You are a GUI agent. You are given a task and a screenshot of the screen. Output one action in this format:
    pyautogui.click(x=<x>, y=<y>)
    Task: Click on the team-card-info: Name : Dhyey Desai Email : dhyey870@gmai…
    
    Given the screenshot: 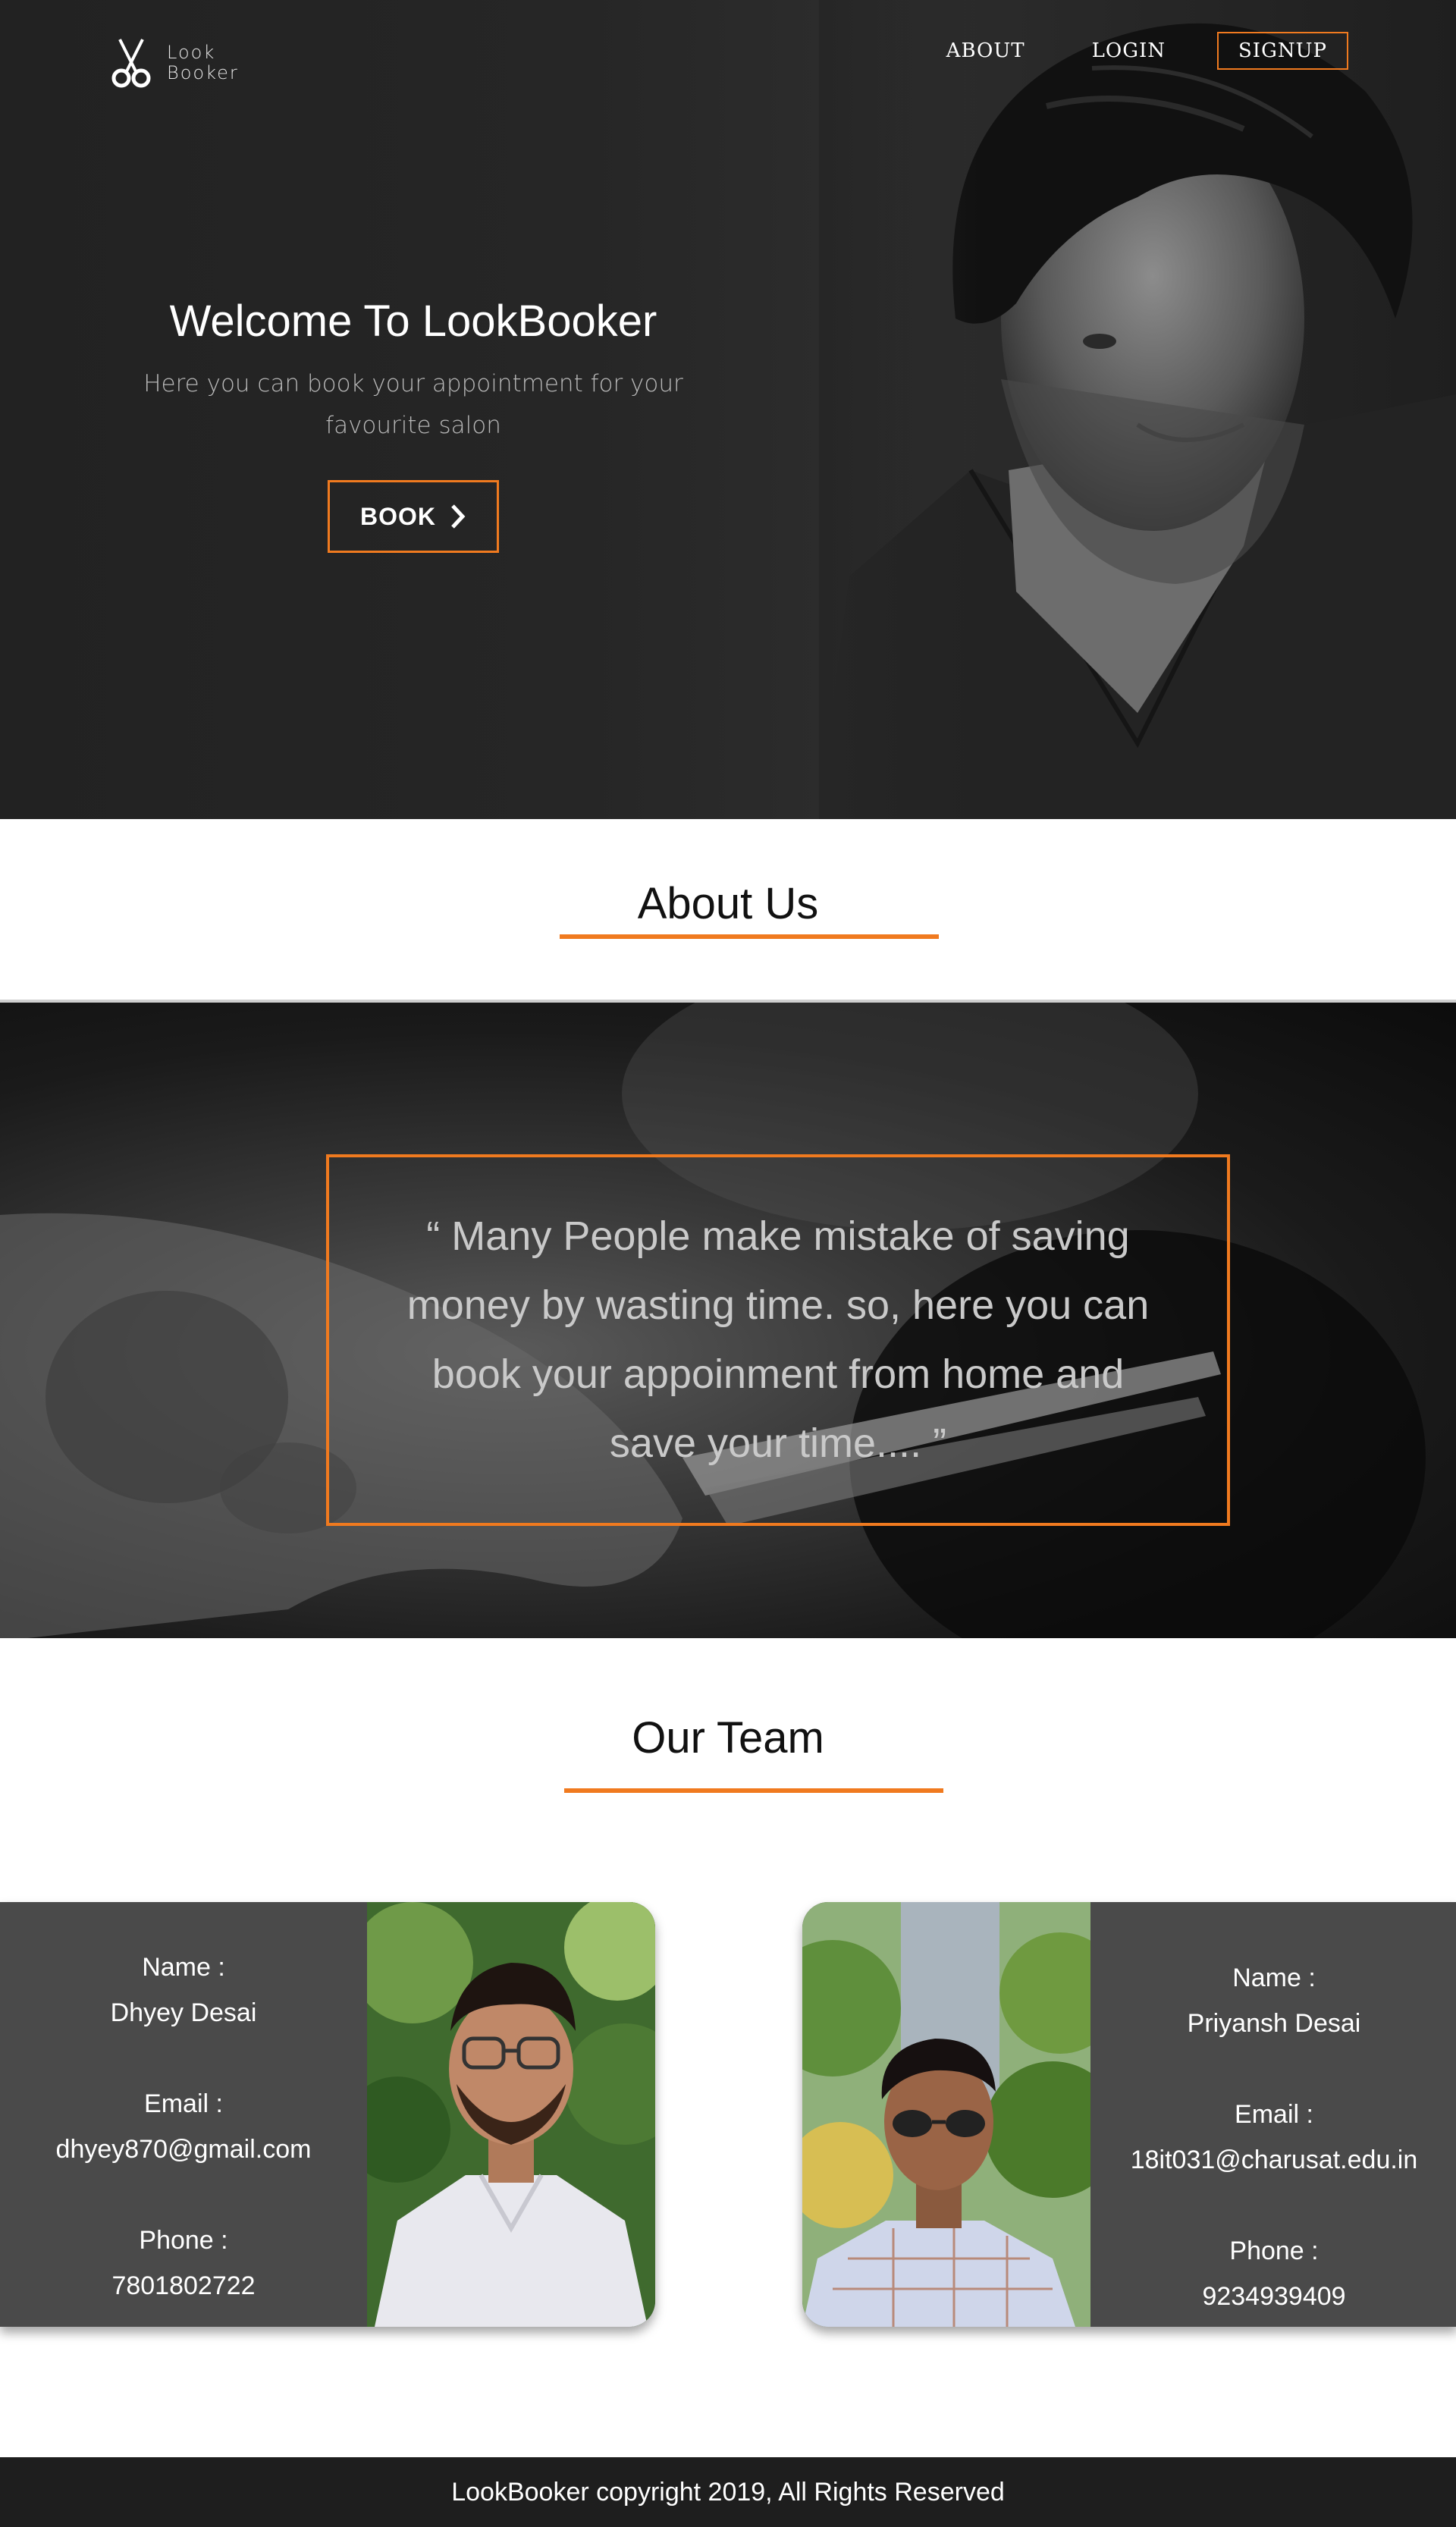 What is the action you would take?
    pyautogui.click(x=183, y=2114)
    